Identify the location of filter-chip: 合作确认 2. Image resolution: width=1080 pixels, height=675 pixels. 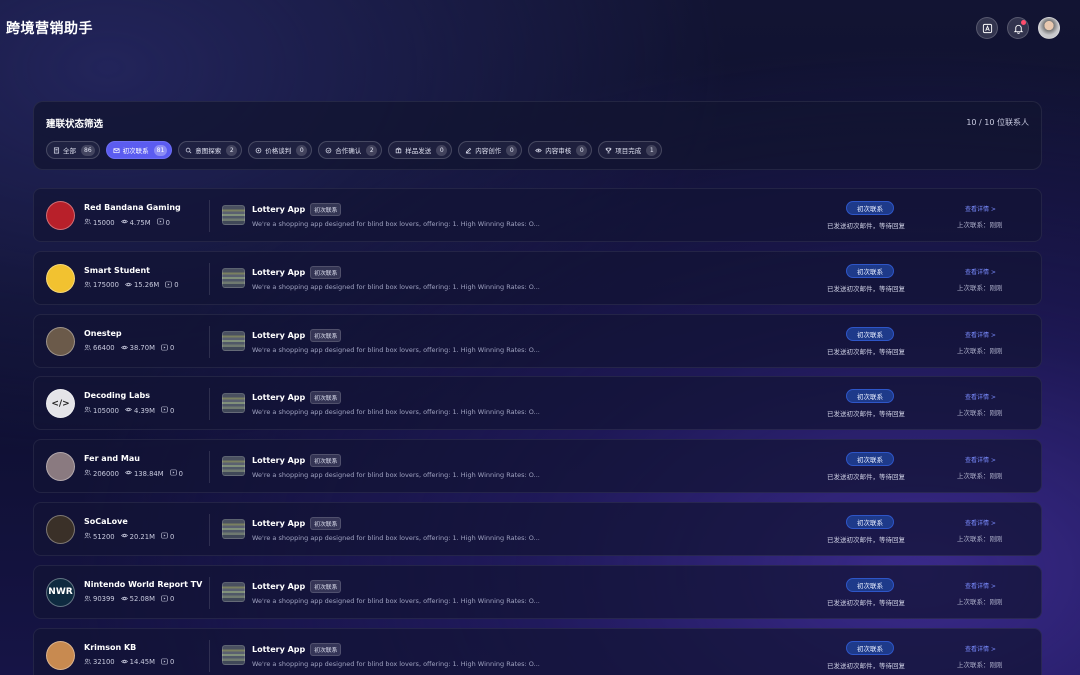
(350, 150).